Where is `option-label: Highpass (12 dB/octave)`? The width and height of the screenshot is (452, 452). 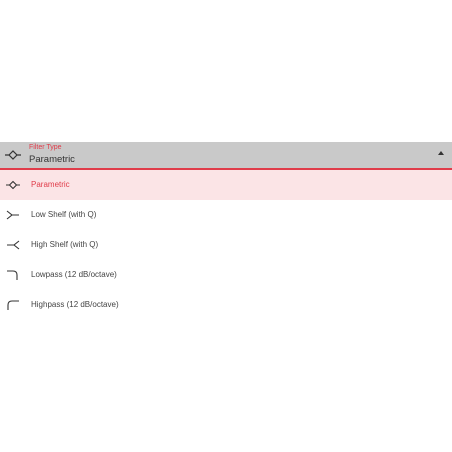
option-label: Highpass (12 dB/octave) is located at coordinates (75, 304).